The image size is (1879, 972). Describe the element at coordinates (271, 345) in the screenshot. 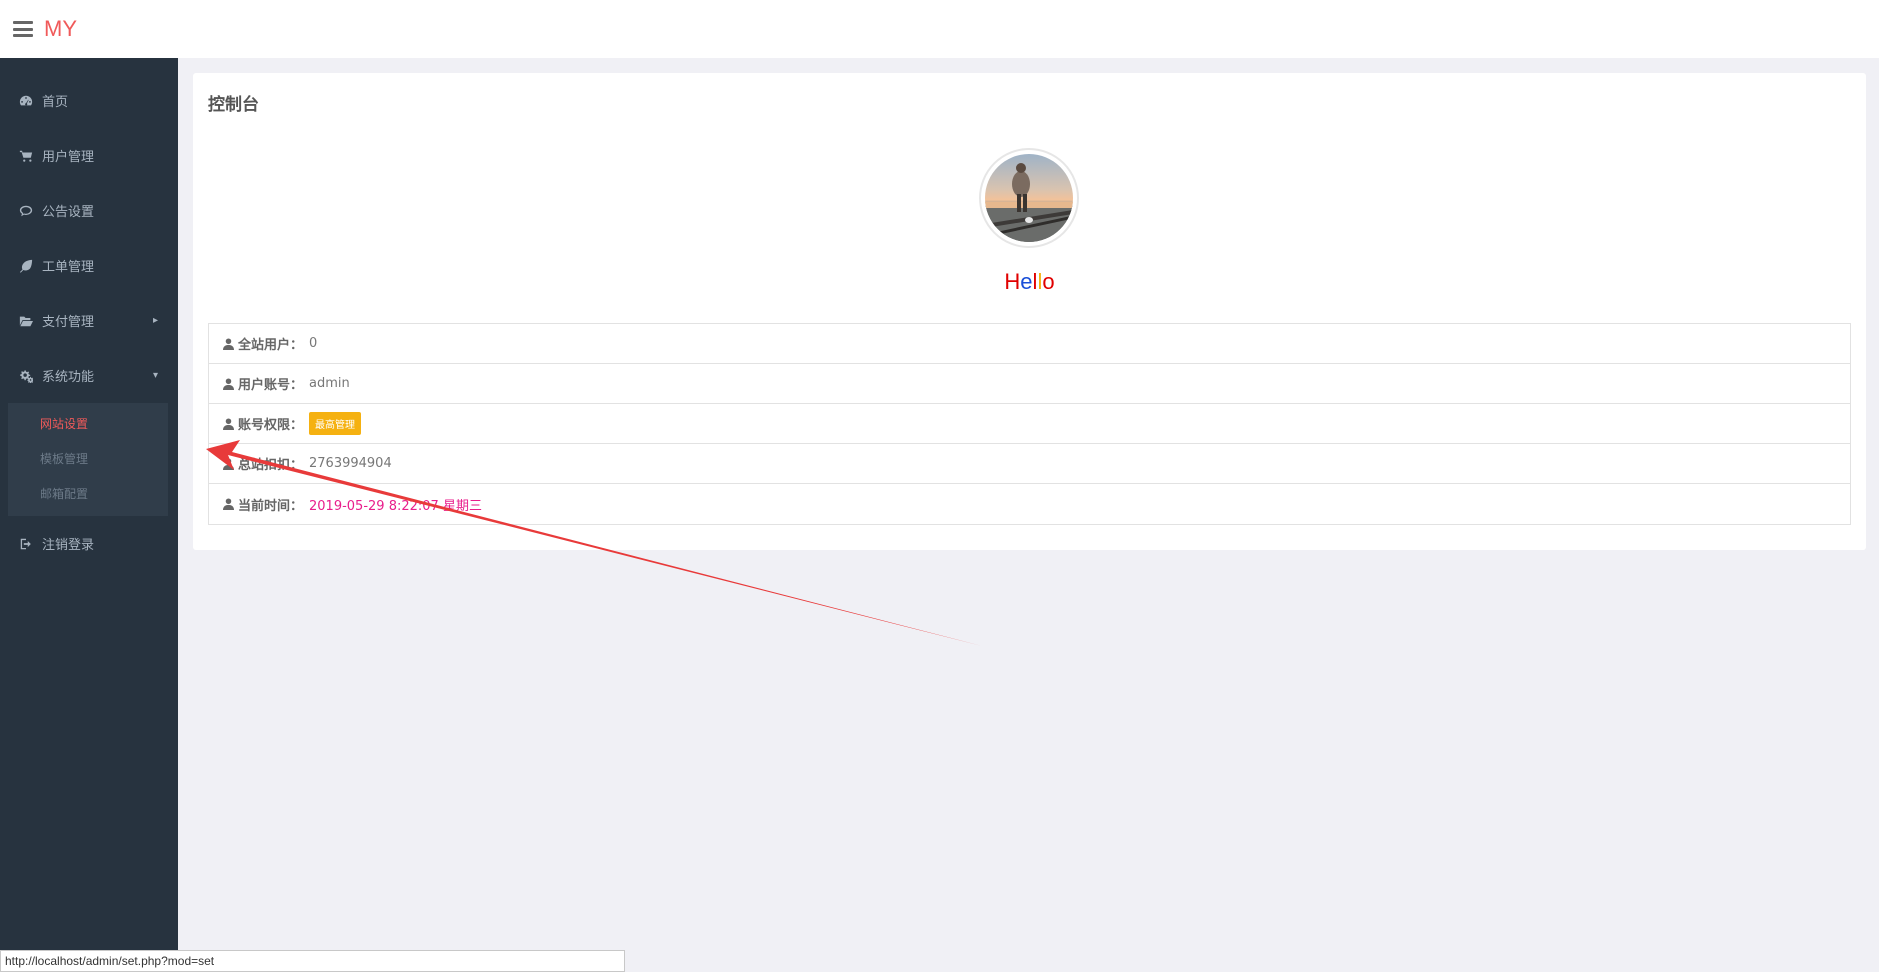

I see `row-label: 全站用户：` at that location.